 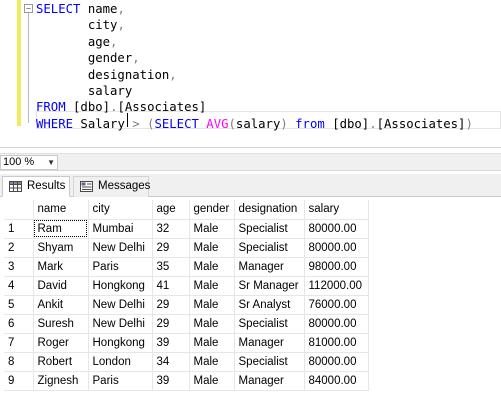 I want to click on sql-identifier: designation, so click(x=103, y=74).